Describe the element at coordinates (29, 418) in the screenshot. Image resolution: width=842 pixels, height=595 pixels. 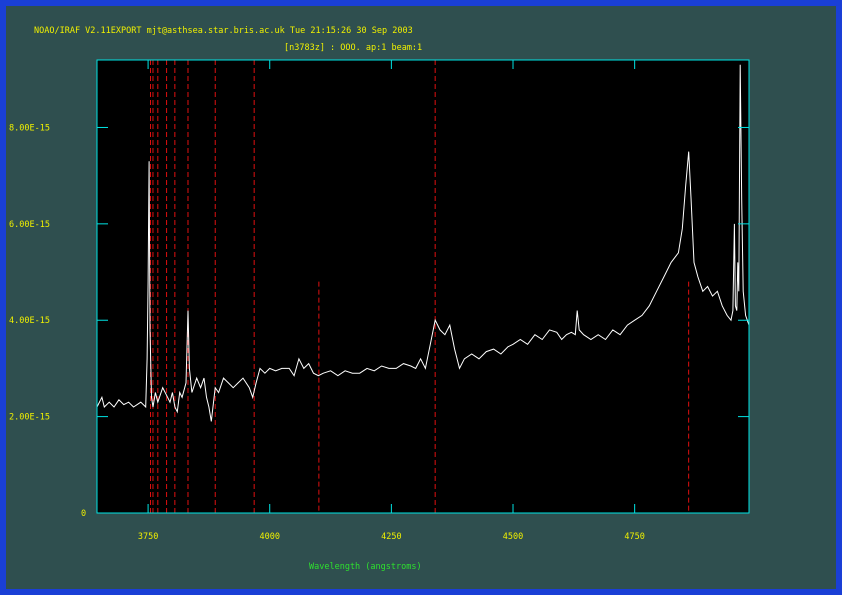
I see `y-tick-label: 2.00E-15` at that location.